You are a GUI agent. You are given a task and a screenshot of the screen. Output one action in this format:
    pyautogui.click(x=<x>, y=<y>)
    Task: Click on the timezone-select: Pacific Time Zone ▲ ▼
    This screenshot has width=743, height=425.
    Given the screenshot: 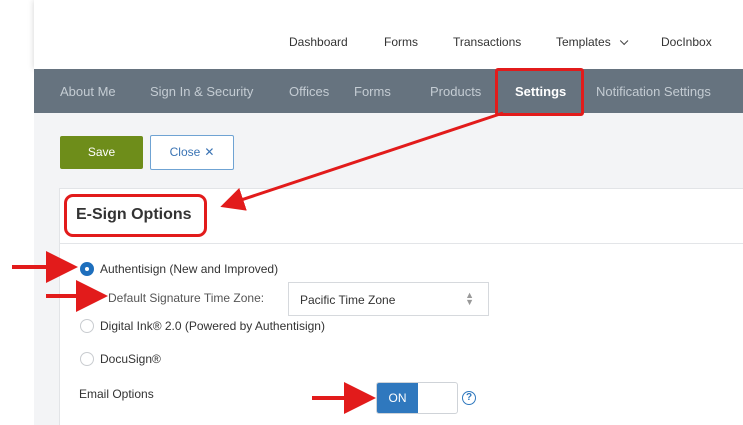 What is the action you would take?
    pyautogui.click(x=388, y=299)
    